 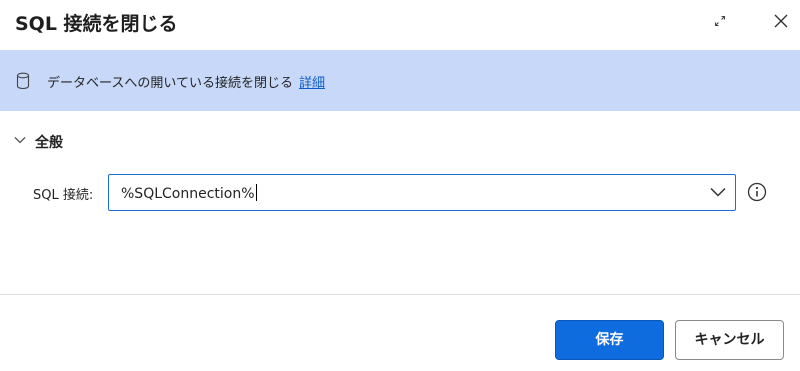 I want to click on sql-connection-value: %SQLConnection%, so click(x=189, y=193).